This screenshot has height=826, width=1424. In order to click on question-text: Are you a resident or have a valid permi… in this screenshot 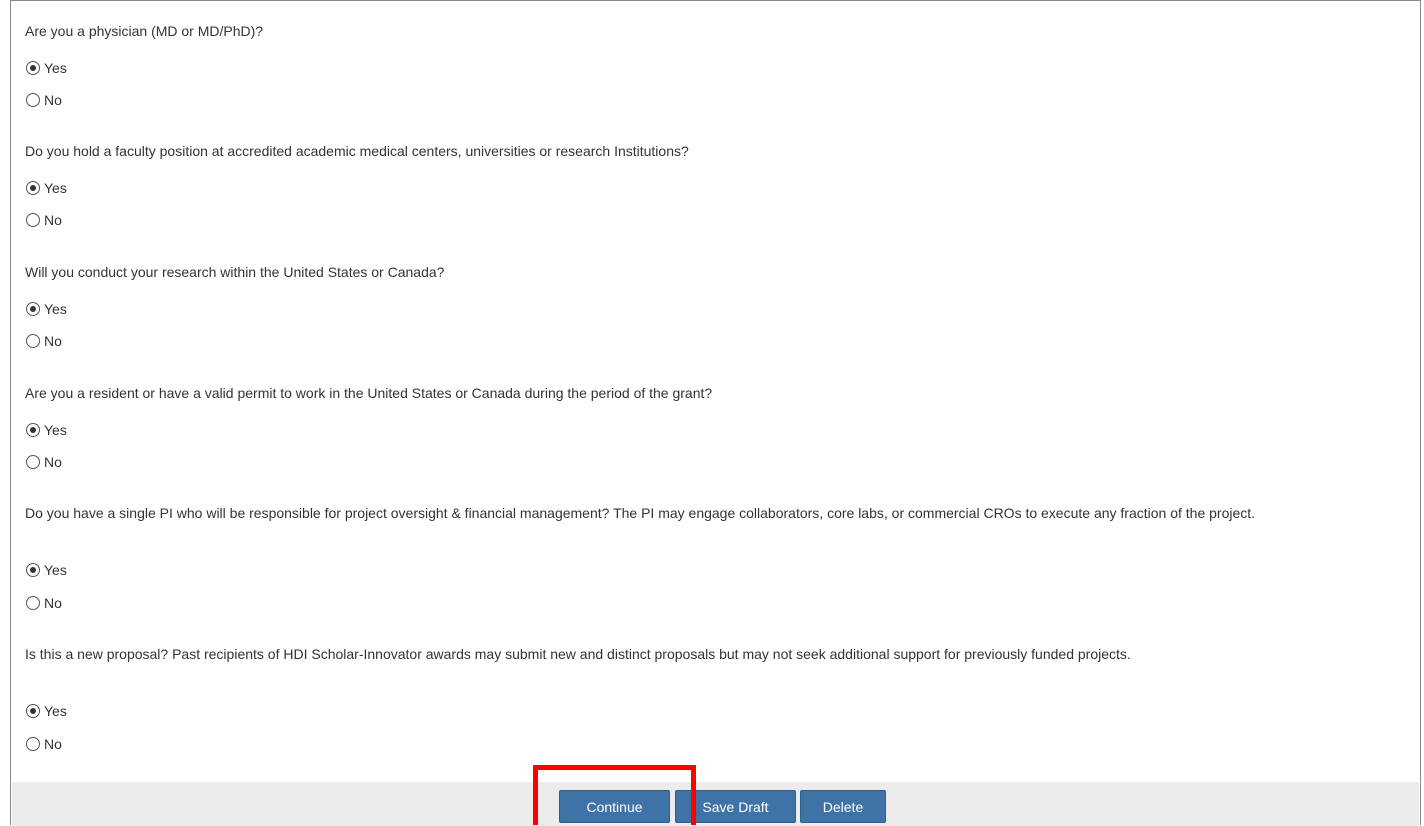, I will do `click(369, 393)`.